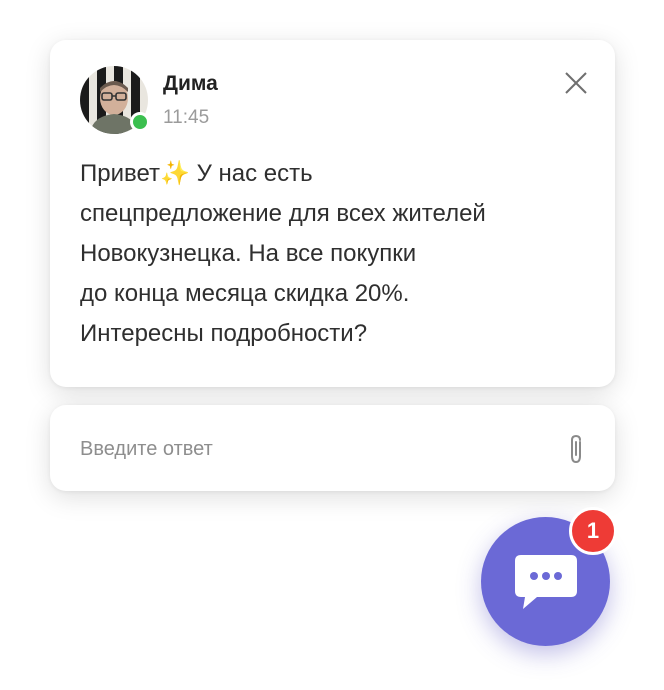 The height and width of the screenshot is (690, 664). I want to click on paperclip-icon, so click(576, 449).